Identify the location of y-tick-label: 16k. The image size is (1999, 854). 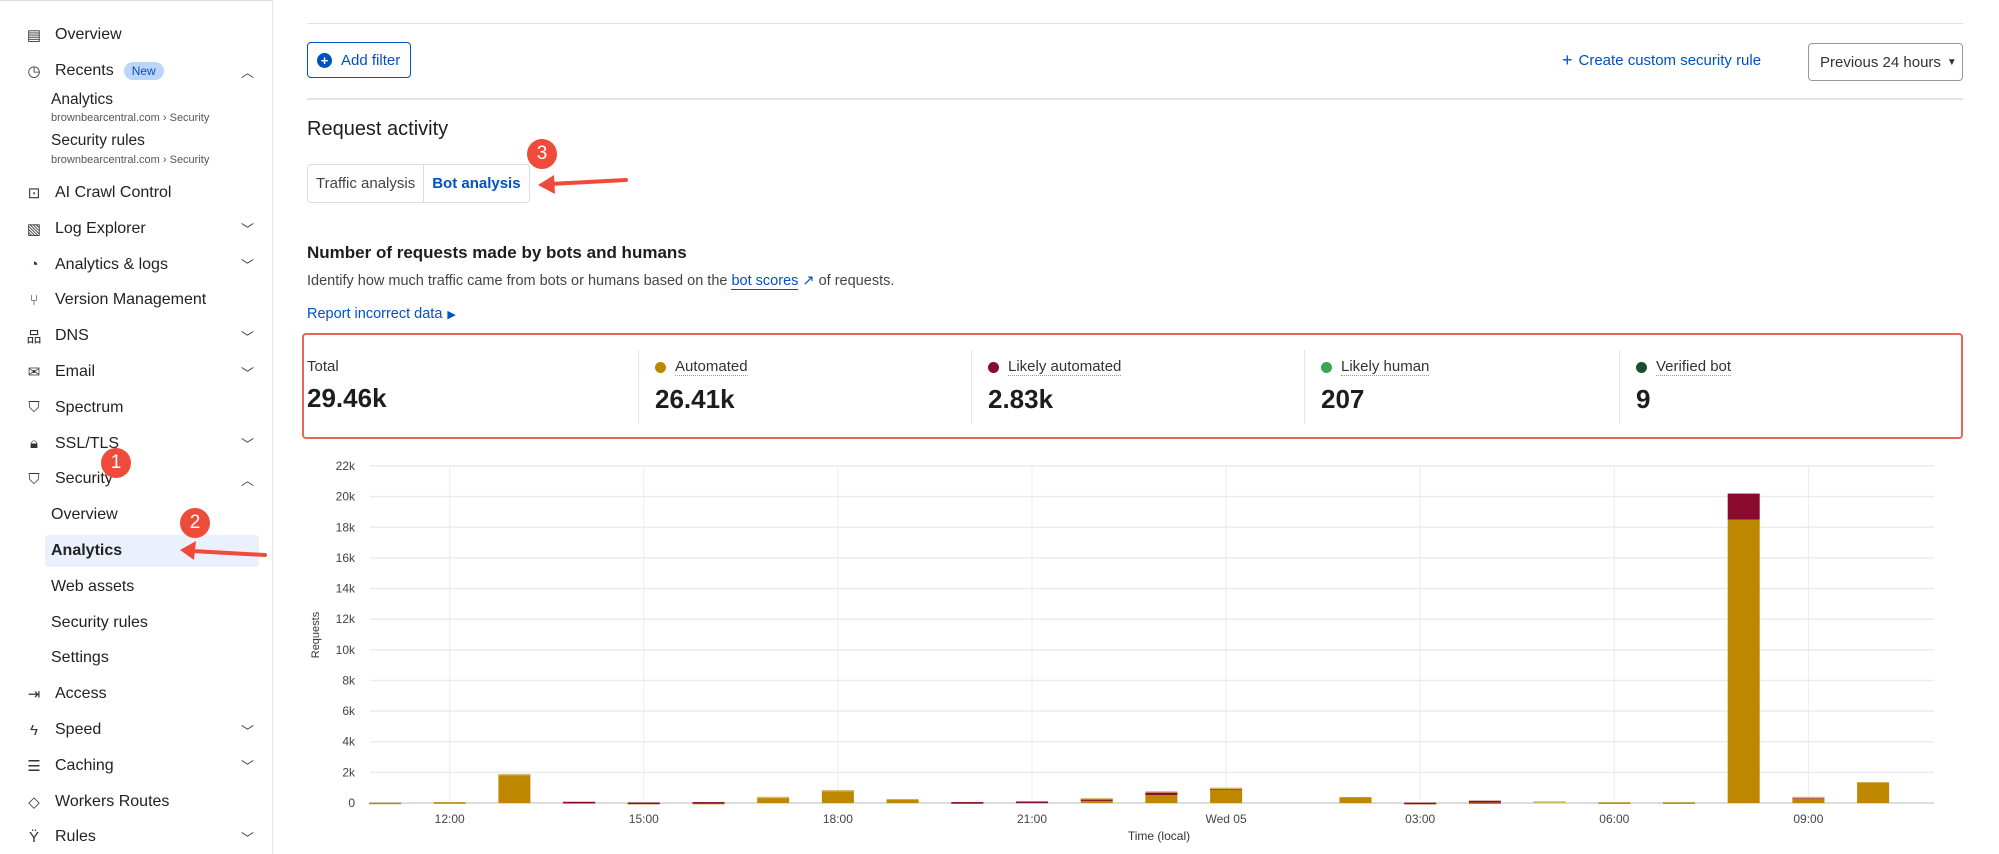
(346, 558).